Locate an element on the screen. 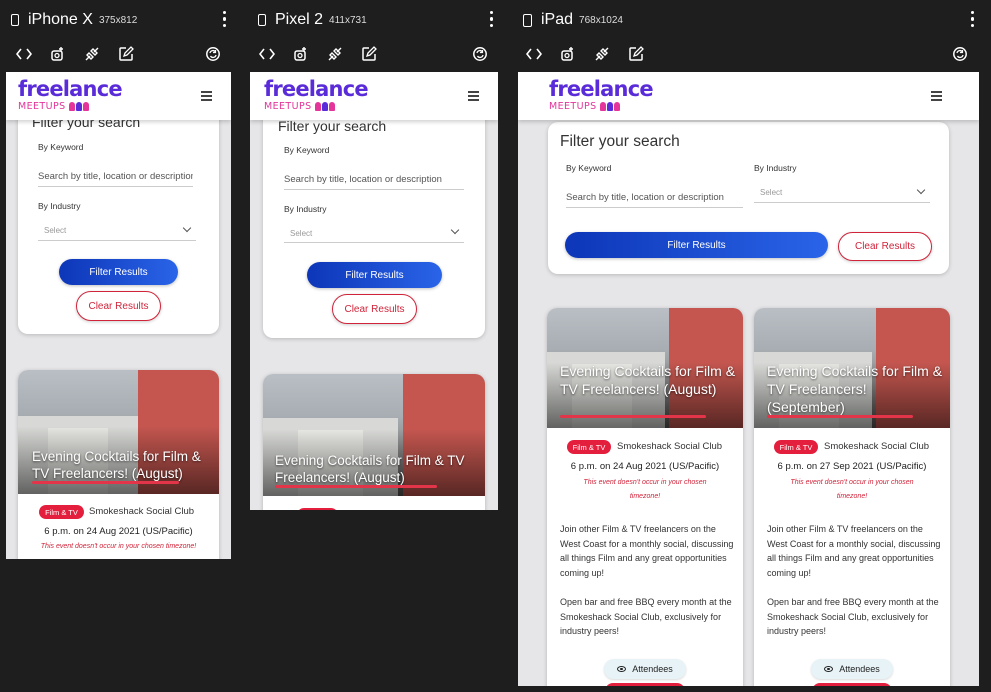 This screenshot has height=692, width=991. title-underline is located at coordinates (633, 416).